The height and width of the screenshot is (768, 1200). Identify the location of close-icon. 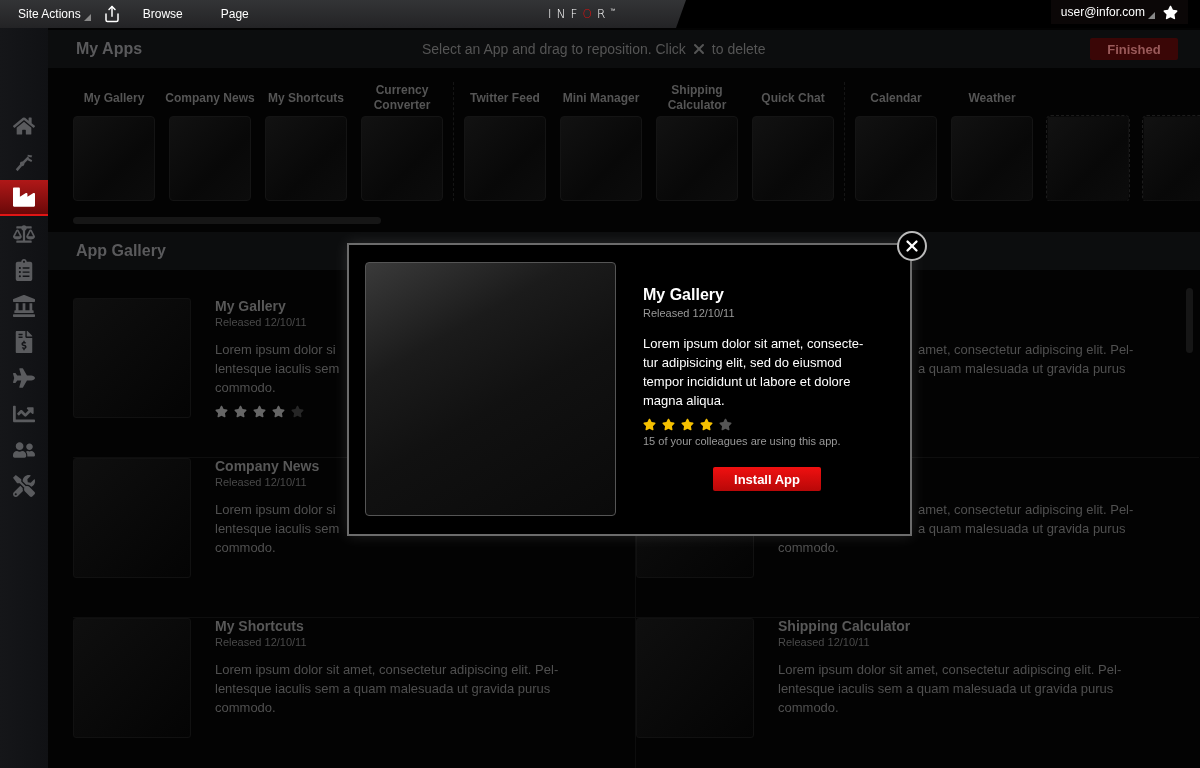
(912, 246).